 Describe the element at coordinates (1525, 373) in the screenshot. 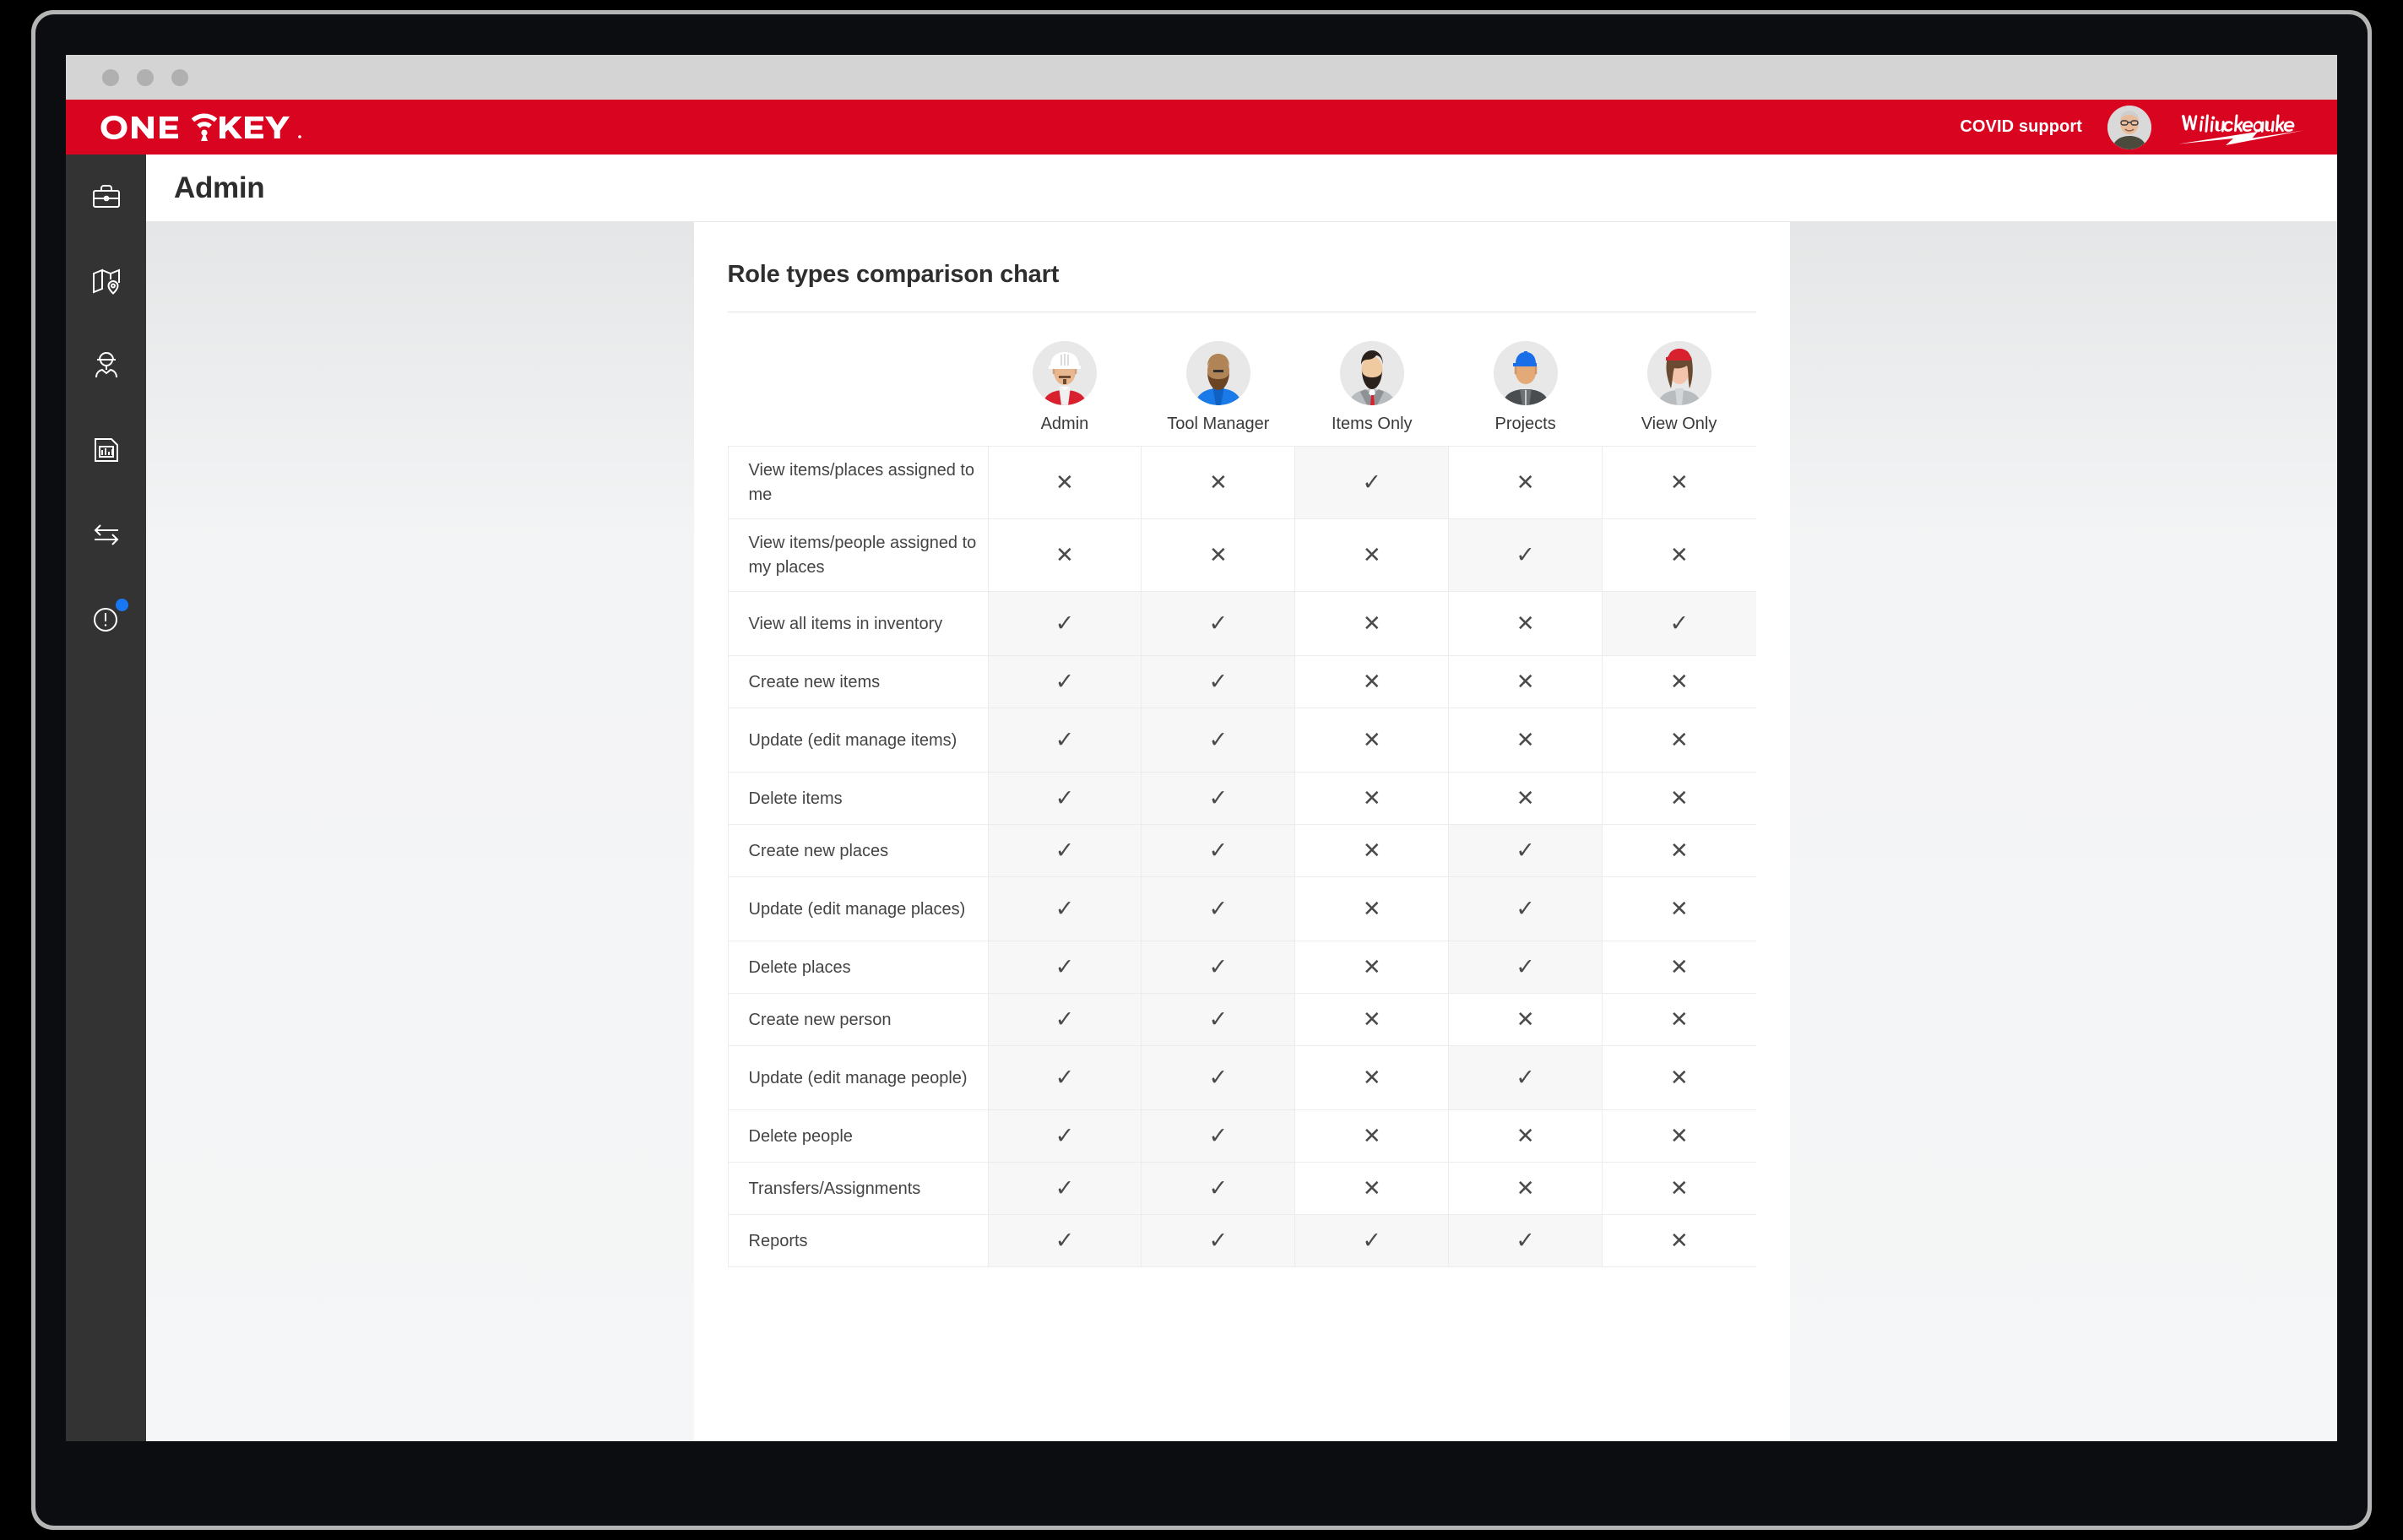

I see `projects-avatar` at that location.